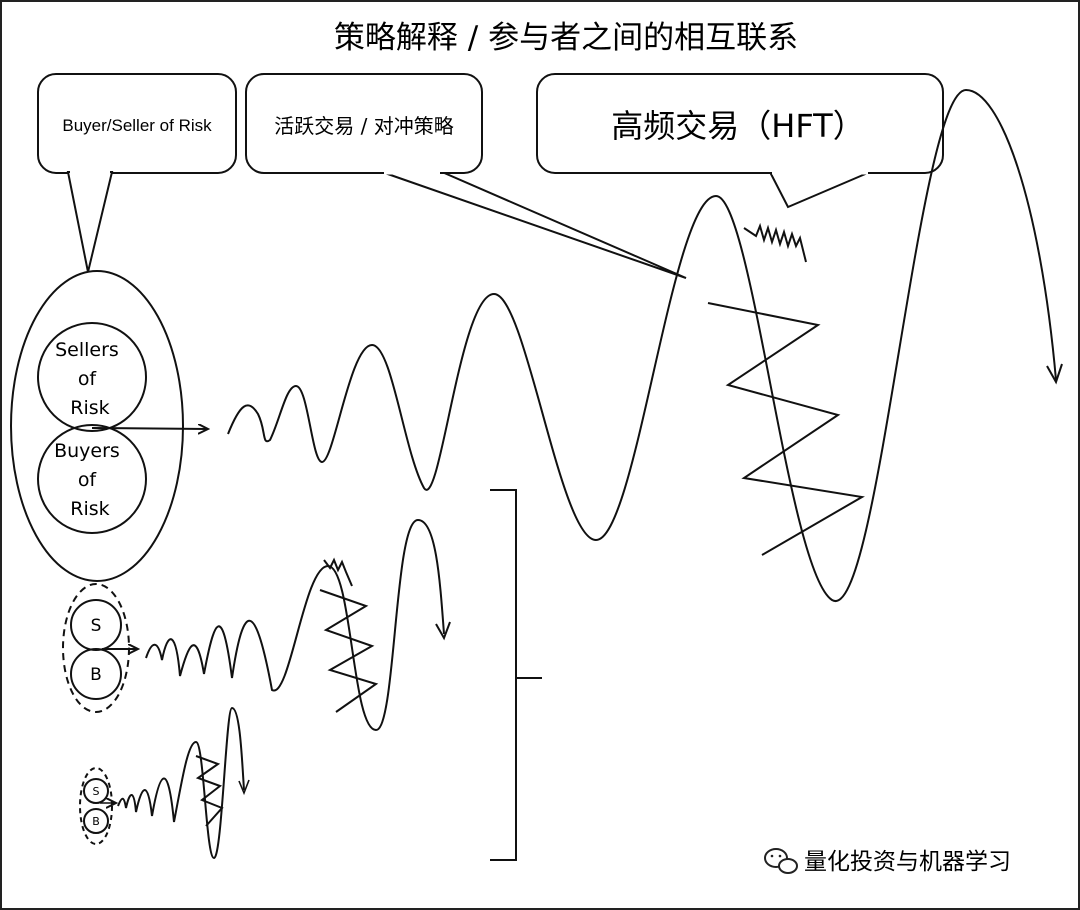 This screenshot has width=1080, height=910. What do you see at coordinates (149, 428) in the screenshot?
I see `large-connector-arrow` at bounding box center [149, 428].